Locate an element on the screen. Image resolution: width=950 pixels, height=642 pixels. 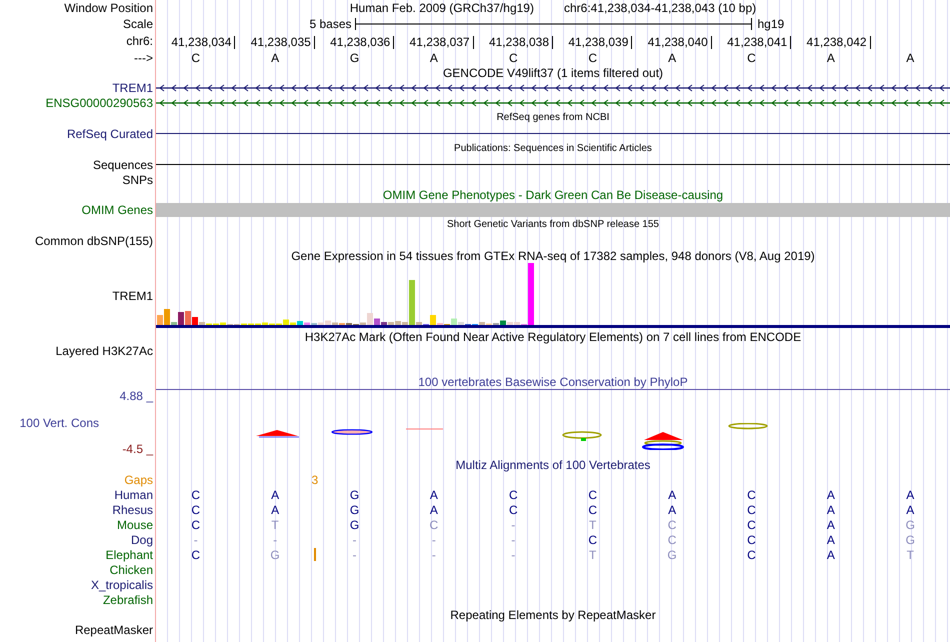
coordinate-tick: 41,238,041 is located at coordinates (759, 42).